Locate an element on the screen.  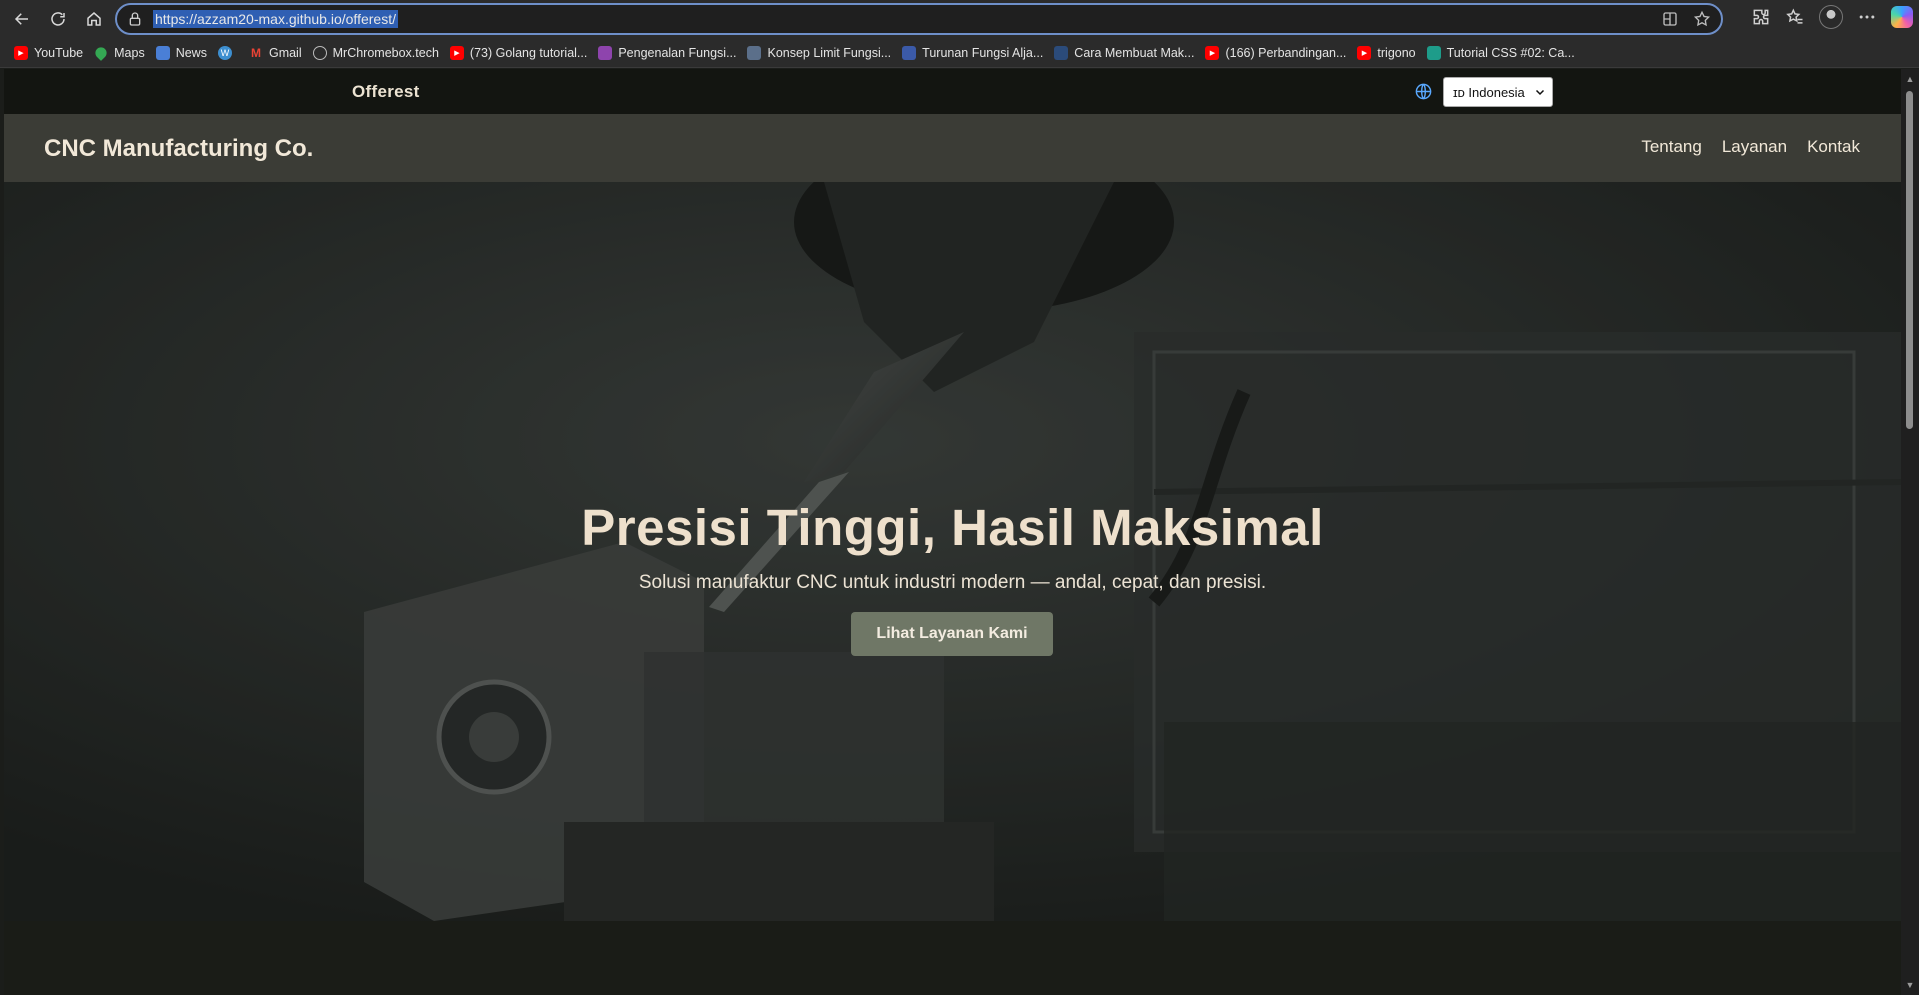
bookmark-item: ▶ trigono is located at coordinates (1387, 53).